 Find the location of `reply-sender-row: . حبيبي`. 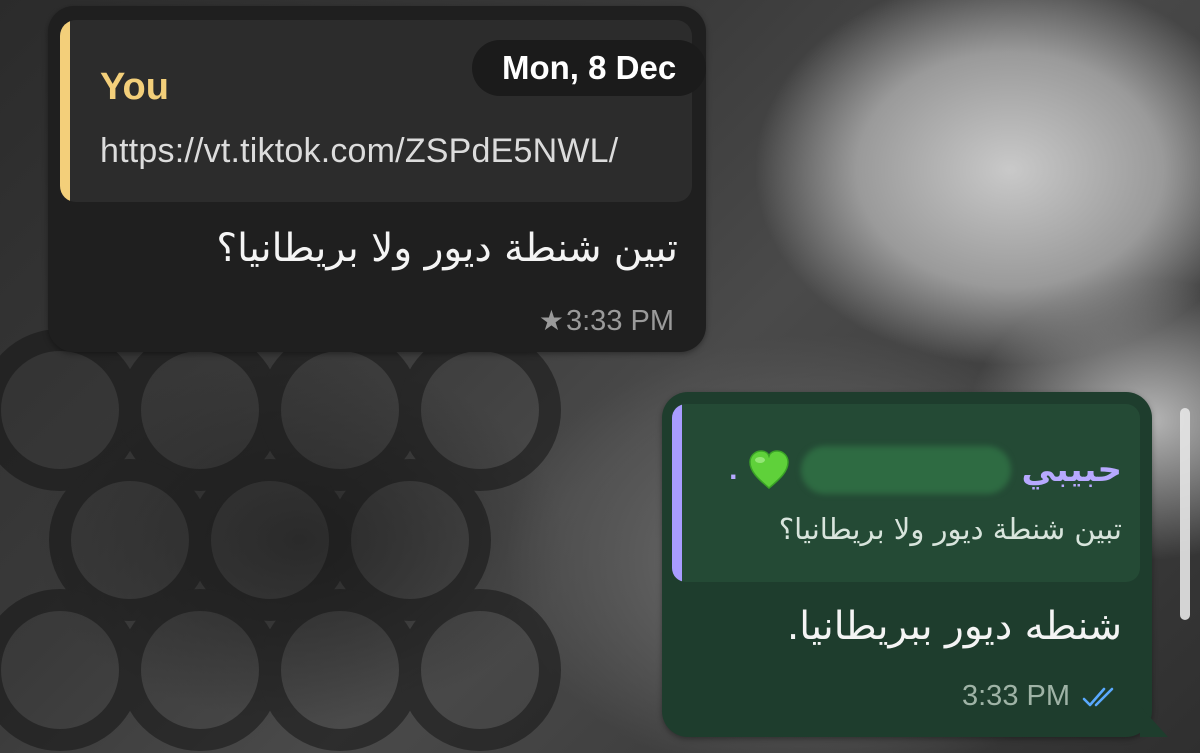

reply-sender-row: . حبيبي is located at coordinates (925, 470).